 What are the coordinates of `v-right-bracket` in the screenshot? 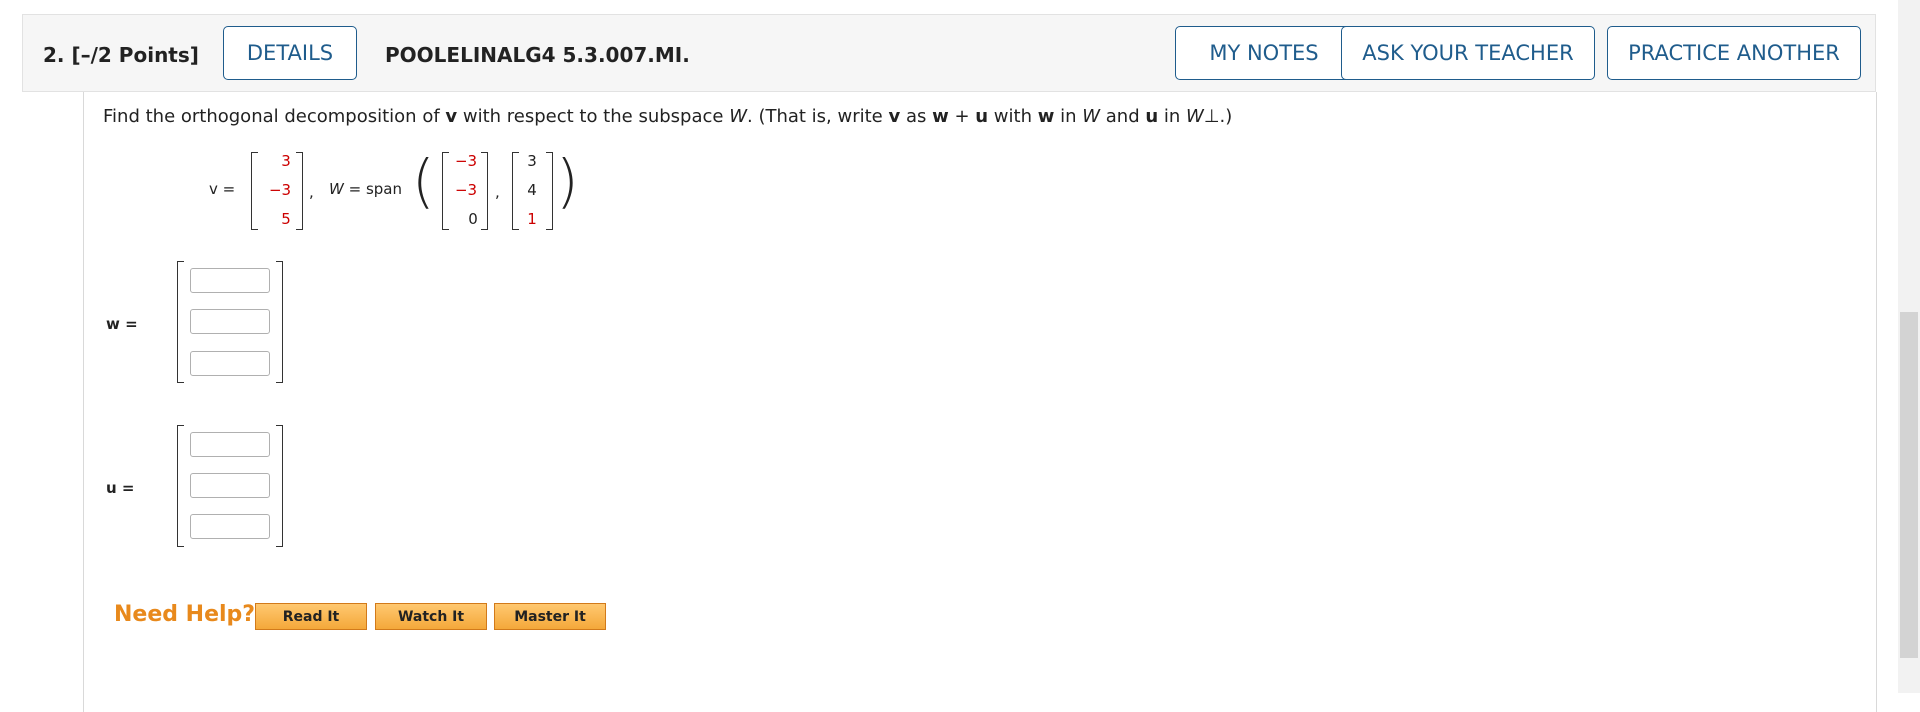 It's located at (299, 191).